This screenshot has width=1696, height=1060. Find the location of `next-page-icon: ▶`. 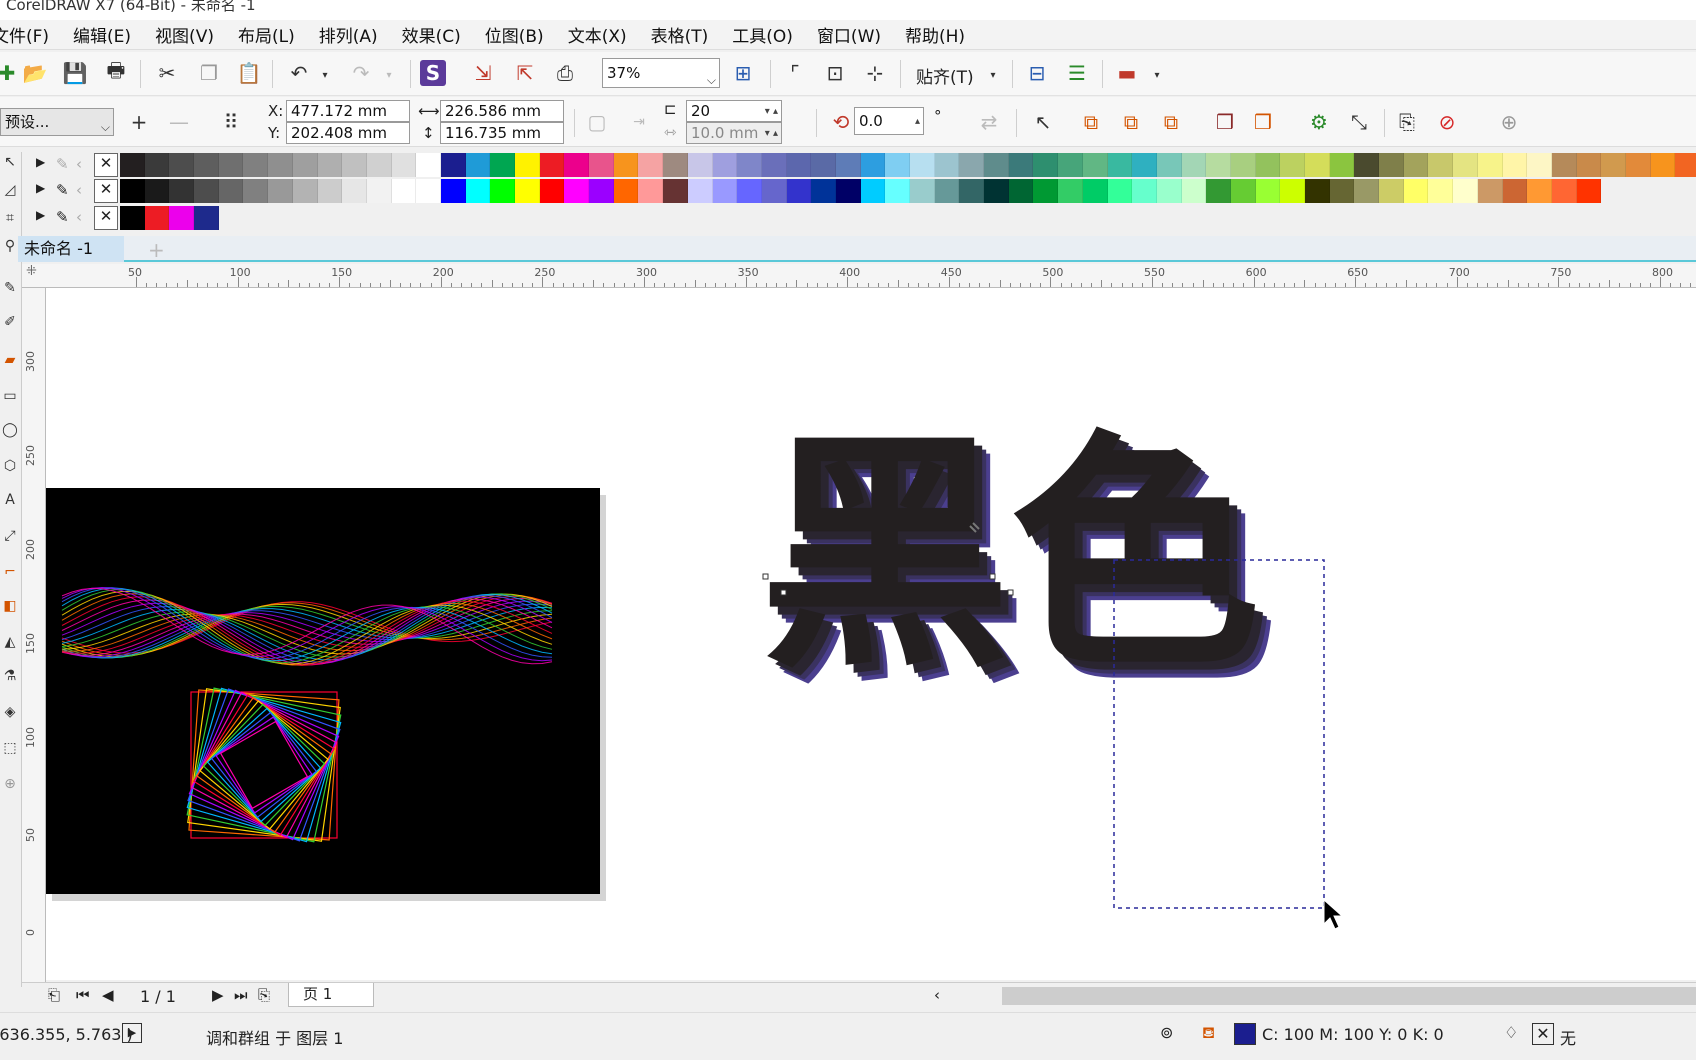

next-page-icon: ▶ is located at coordinates (218, 995).